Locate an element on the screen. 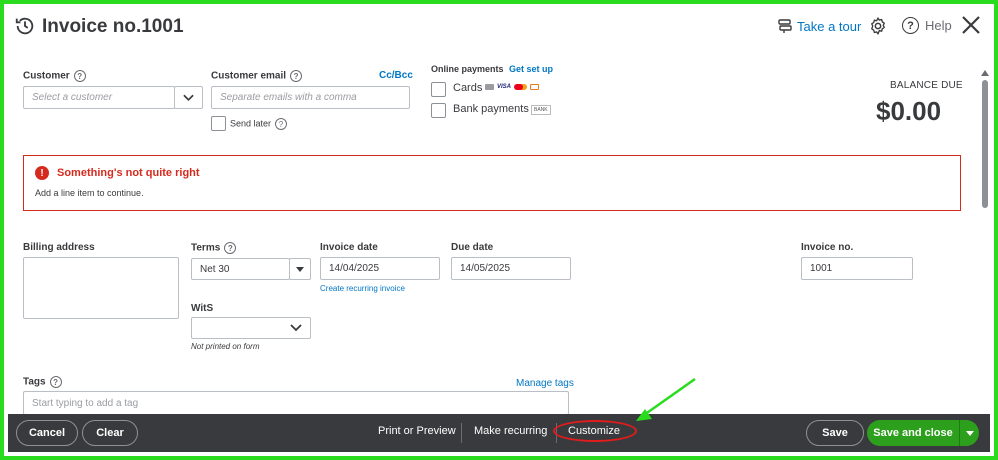  bank-payments-checkbox is located at coordinates (438, 110).